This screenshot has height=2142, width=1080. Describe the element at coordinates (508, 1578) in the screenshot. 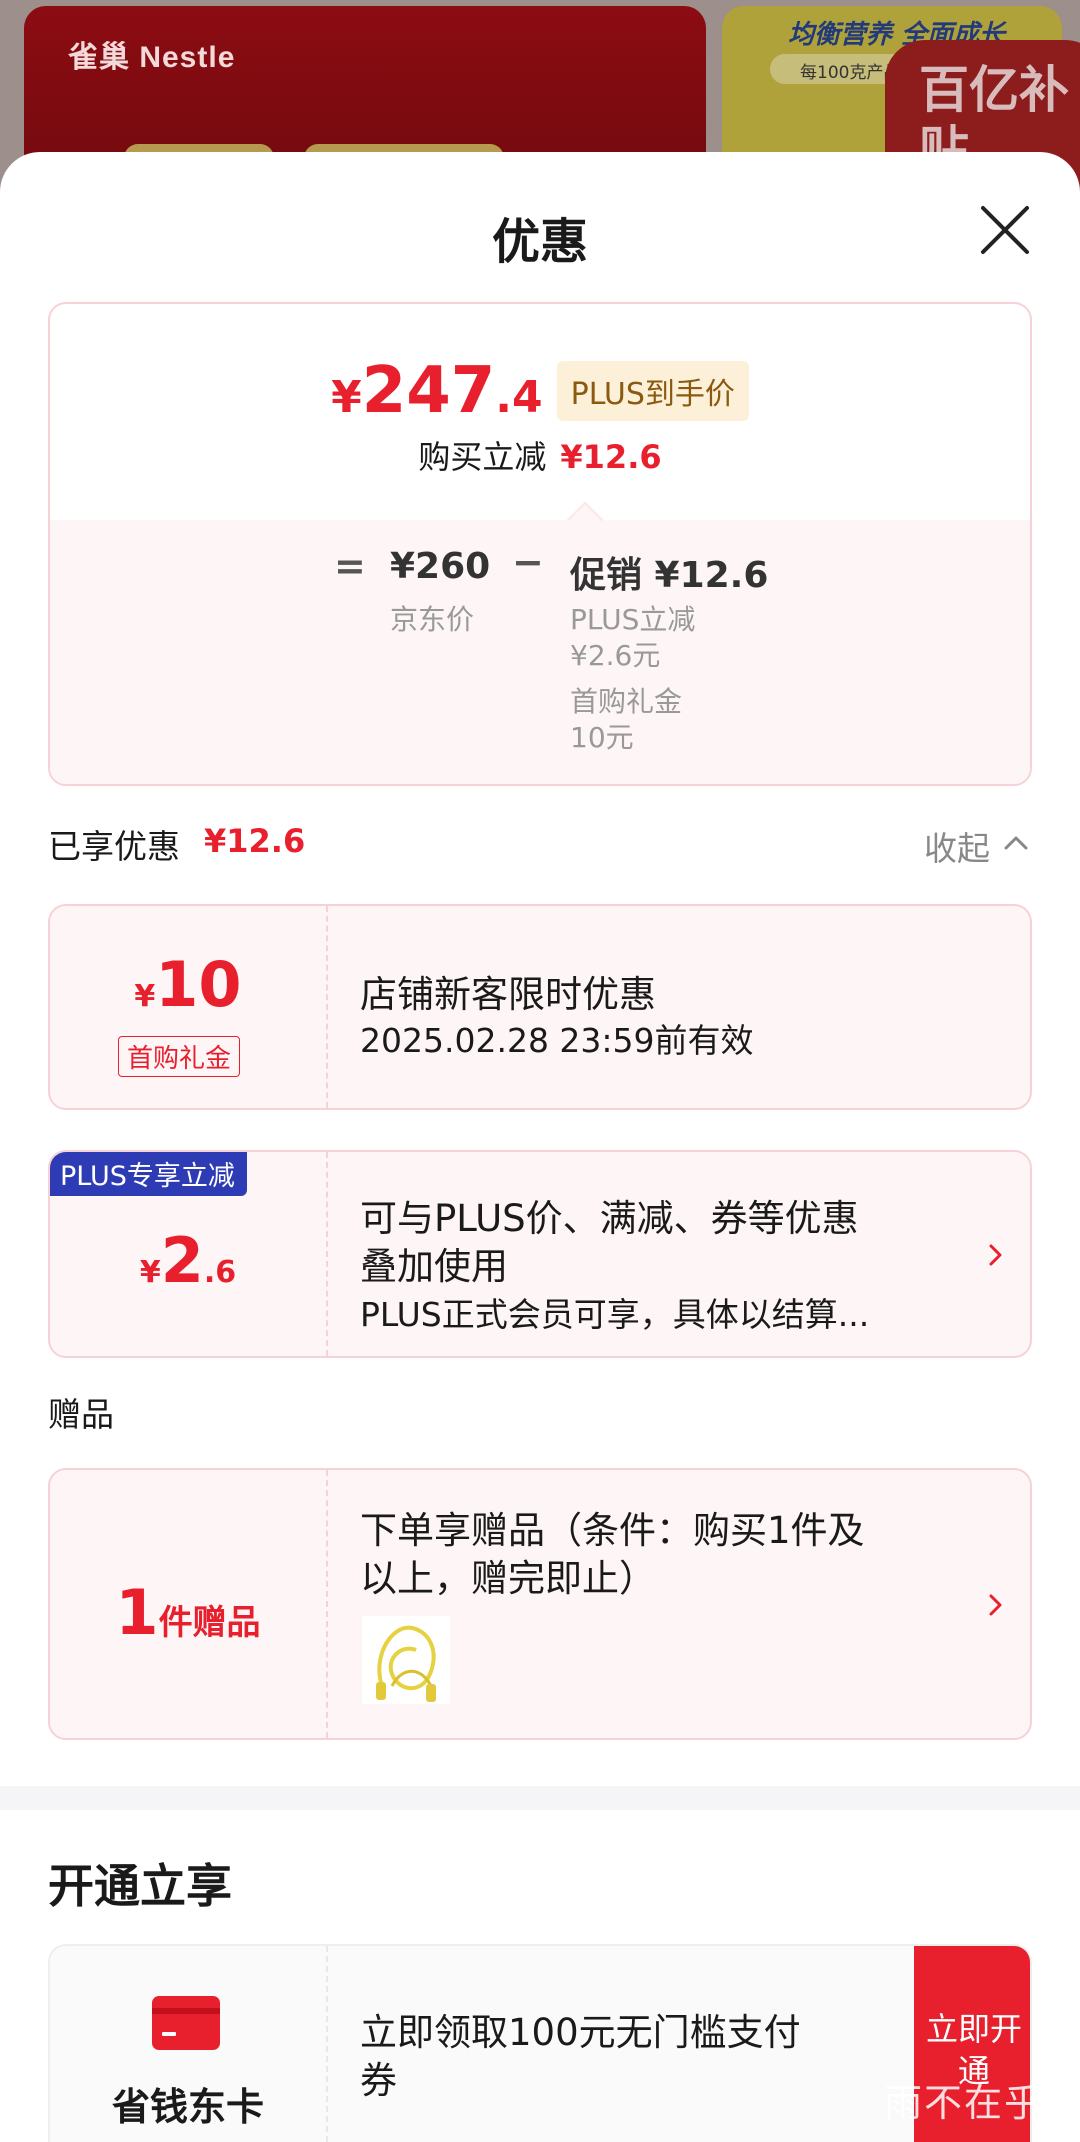

I see `gift-title-line2: 以上，赠完即止）` at that location.